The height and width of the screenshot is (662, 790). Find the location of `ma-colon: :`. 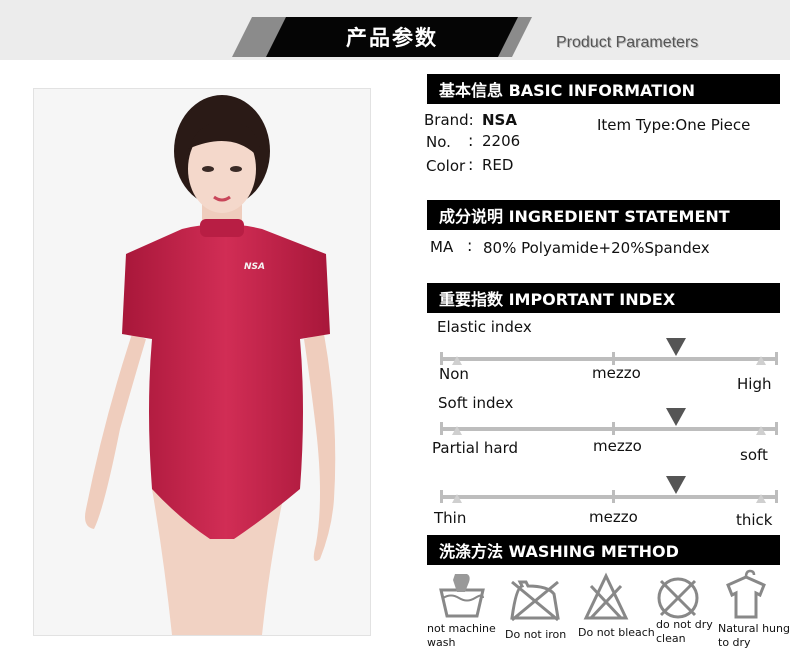

ma-colon: : is located at coordinates (470, 245).